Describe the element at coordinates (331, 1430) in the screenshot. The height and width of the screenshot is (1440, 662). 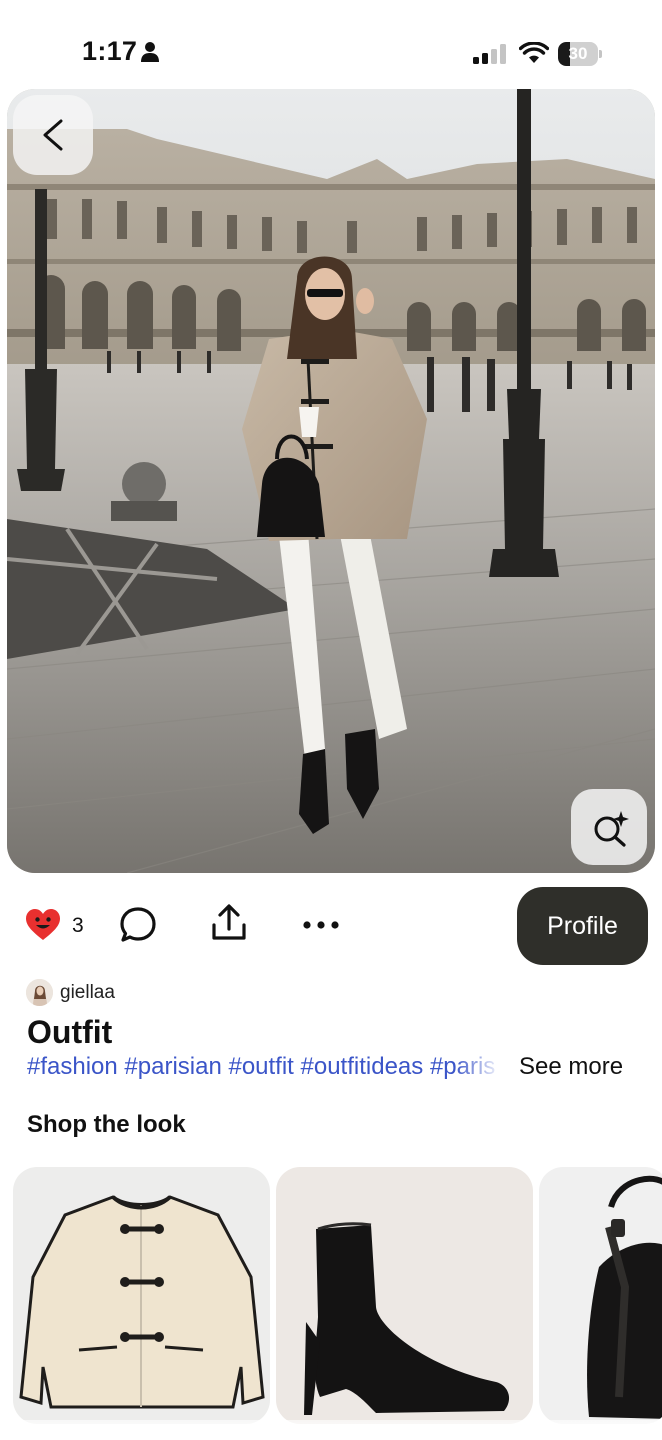
I see `bottom-fade` at that location.